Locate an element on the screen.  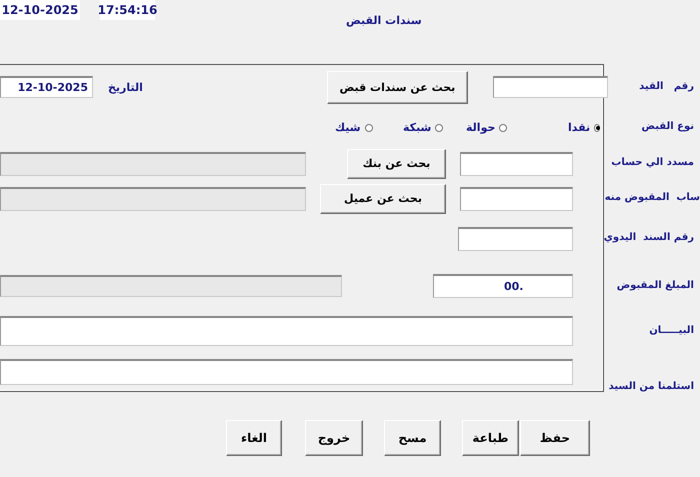
search-button: بحث عن عميل is located at coordinates (383, 199).